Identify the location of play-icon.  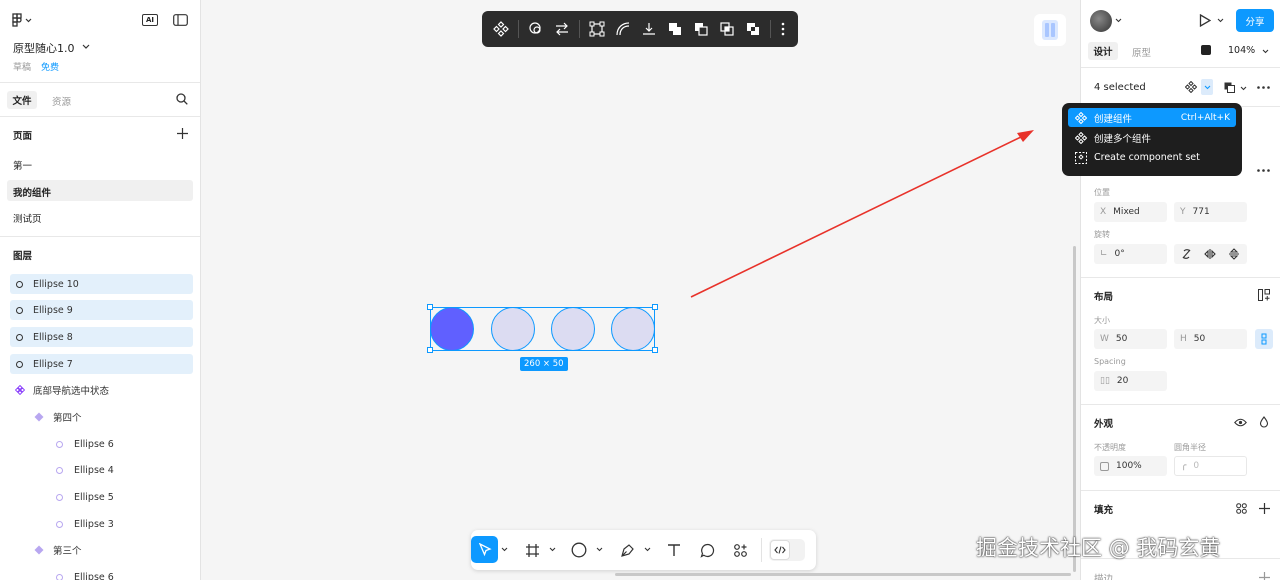
(1205, 20).